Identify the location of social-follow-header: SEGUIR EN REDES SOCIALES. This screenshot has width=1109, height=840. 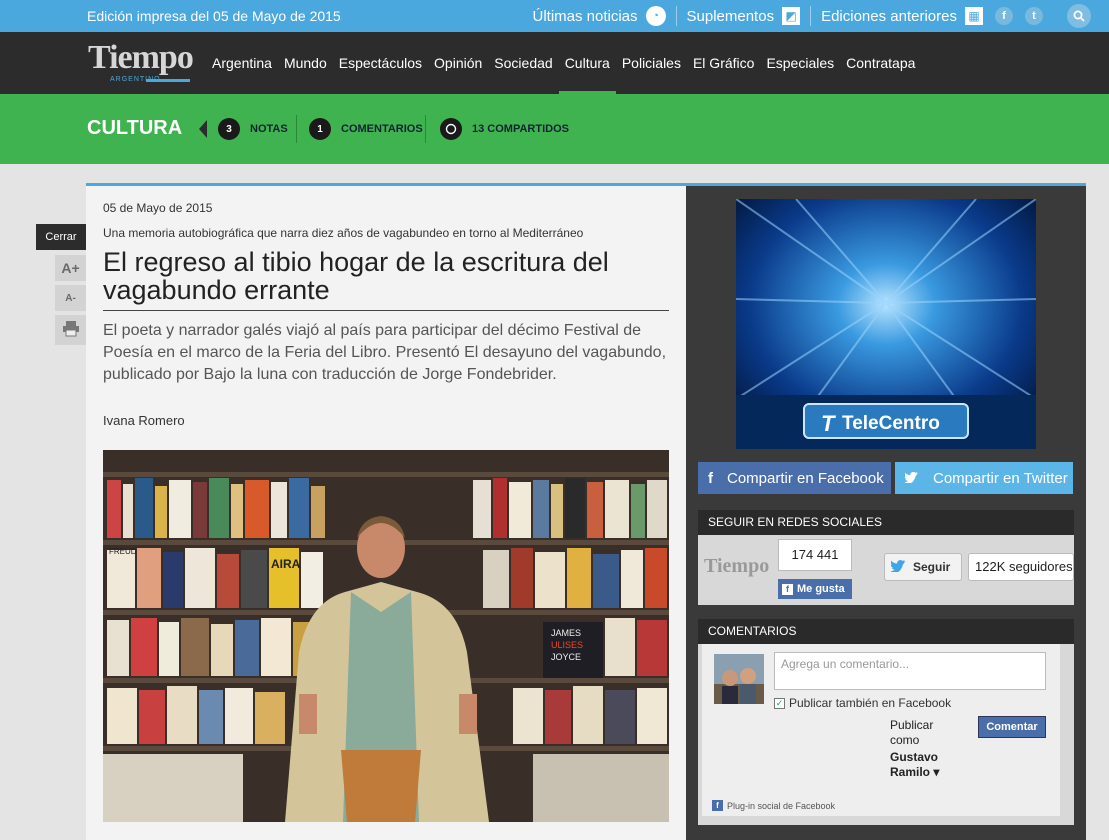
(886, 522).